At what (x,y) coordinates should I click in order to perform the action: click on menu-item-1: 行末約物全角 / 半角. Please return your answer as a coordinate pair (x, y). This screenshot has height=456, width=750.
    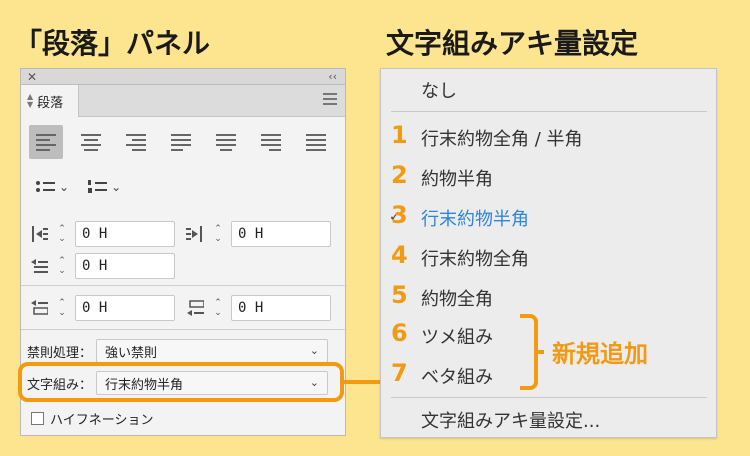
    Looking at the image, I should click on (502, 138).